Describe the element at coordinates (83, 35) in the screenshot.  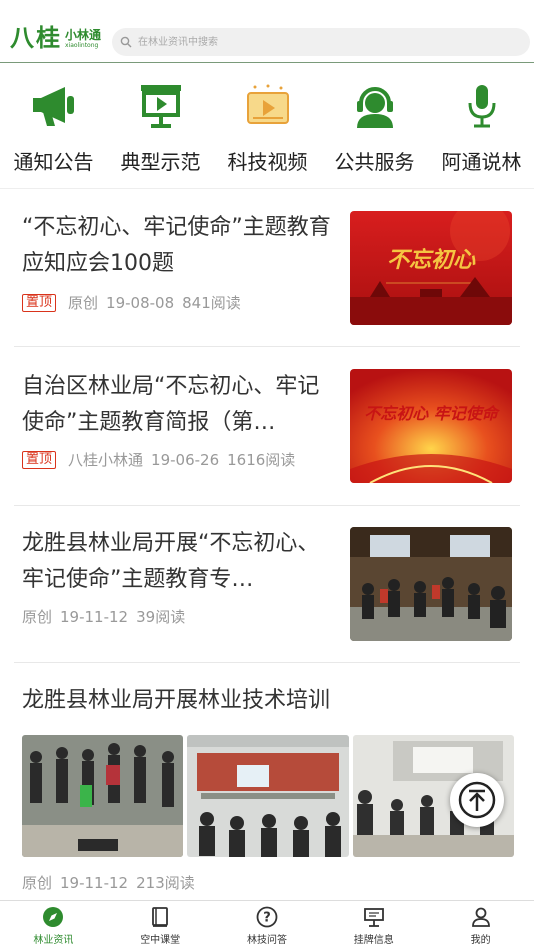
I see `logo-sub: 小林通` at that location.